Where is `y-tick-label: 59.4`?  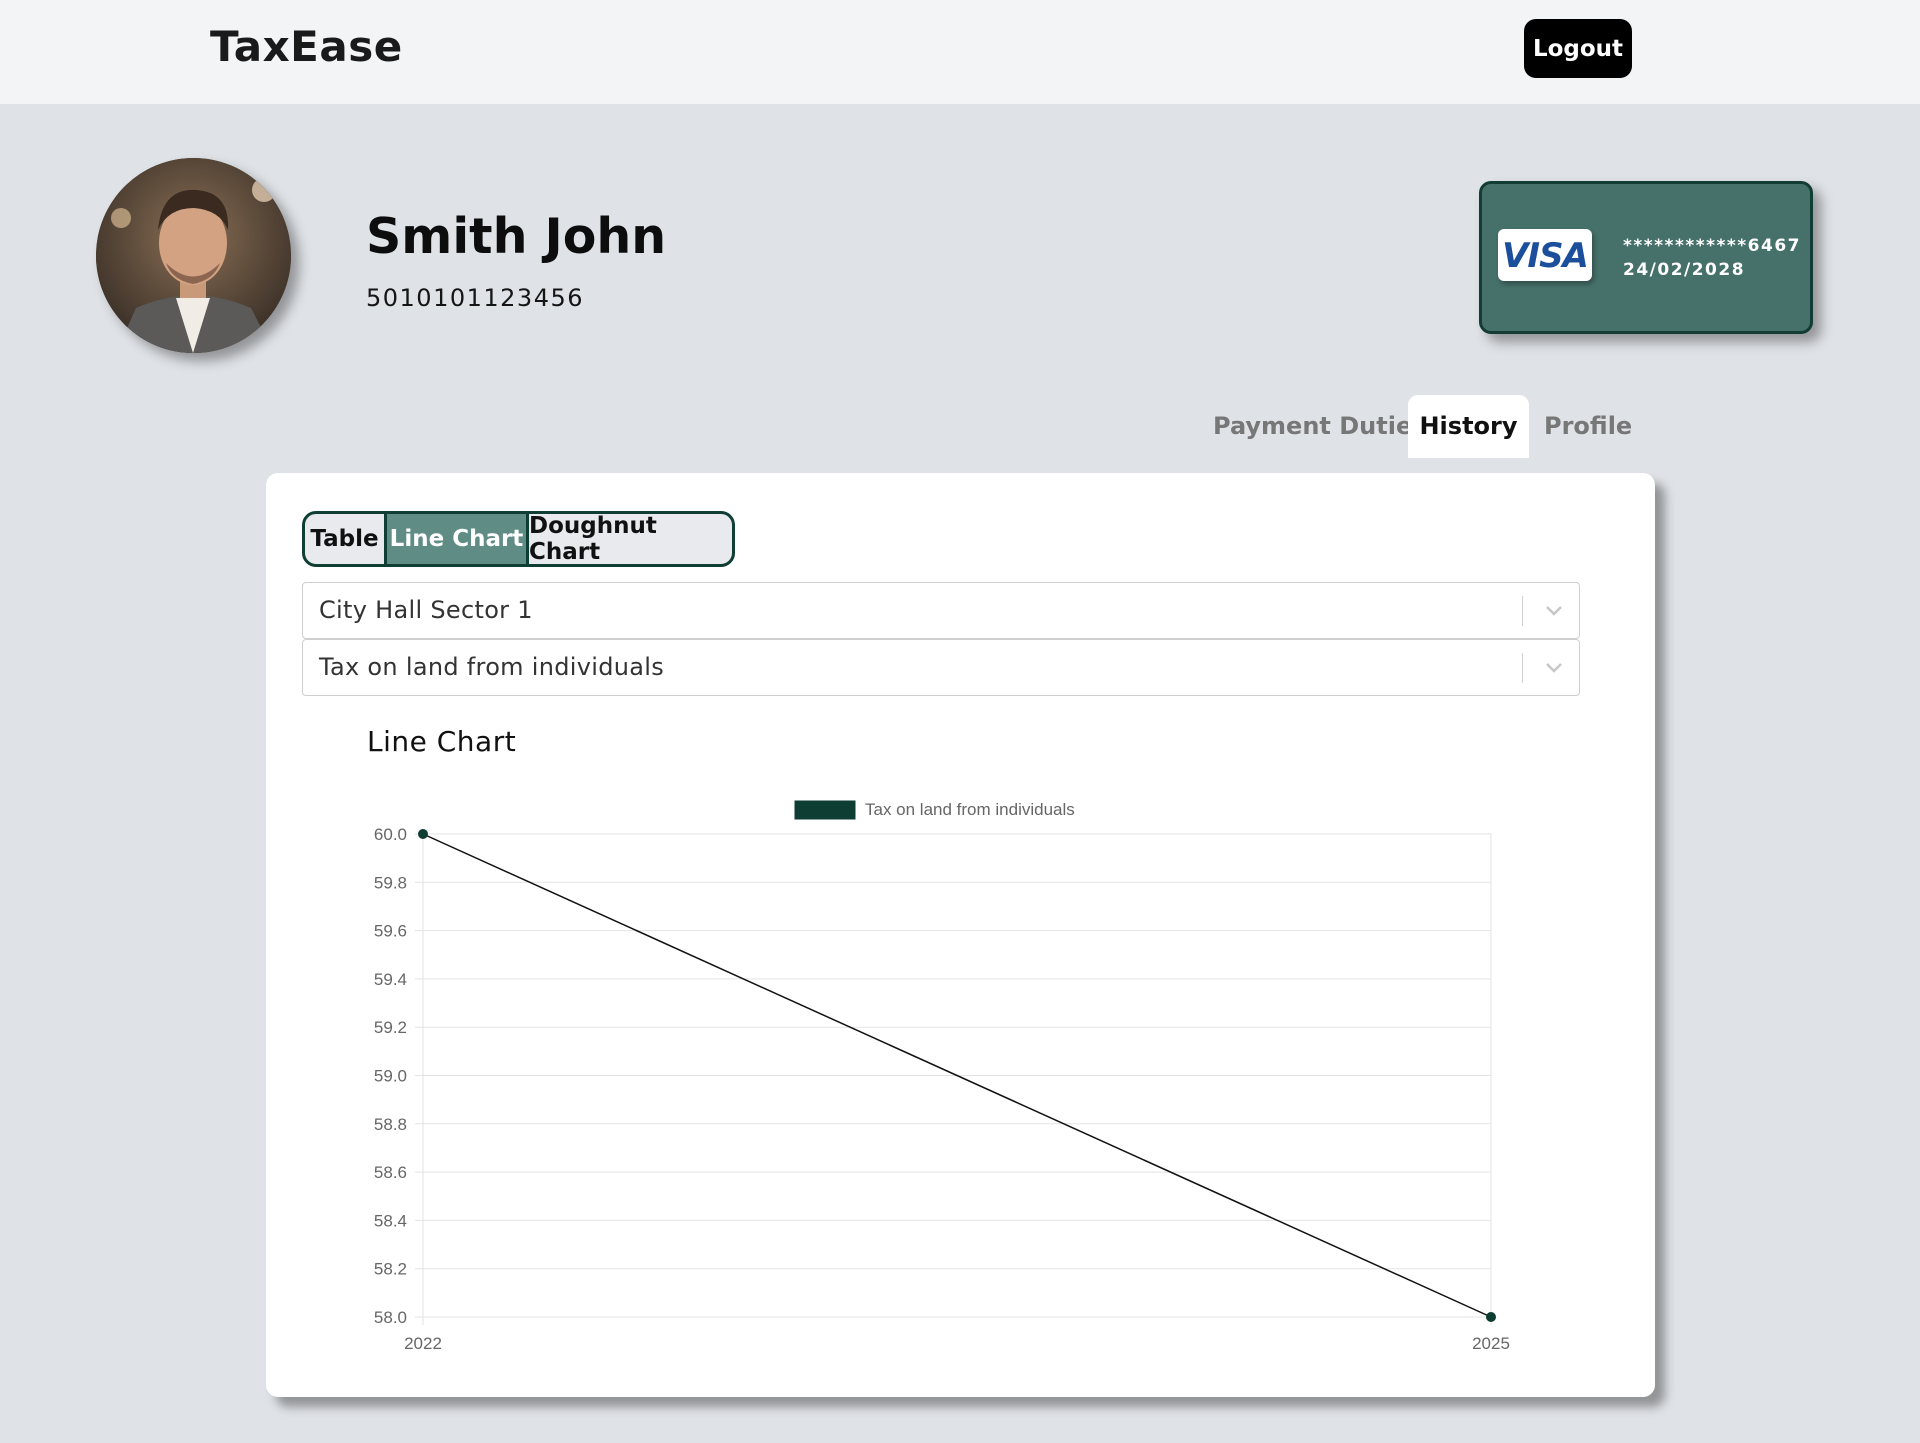 y-tick-label: 59.4 is located at coordinates (390, 979).